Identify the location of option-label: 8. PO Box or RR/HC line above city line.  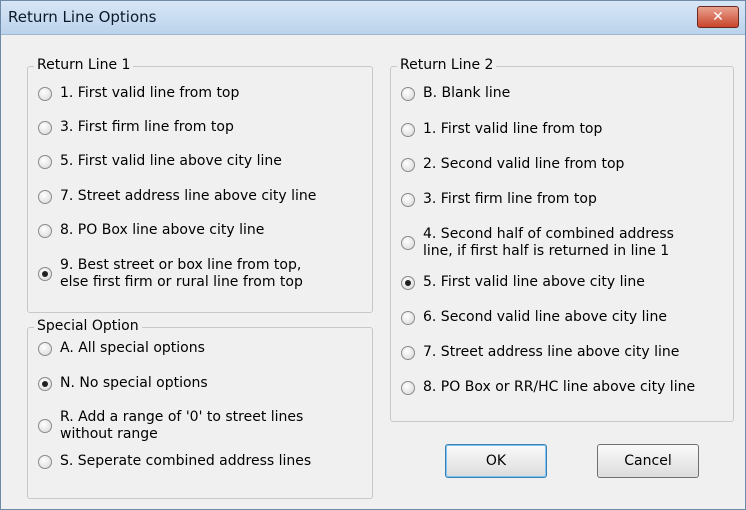
(559, 387).